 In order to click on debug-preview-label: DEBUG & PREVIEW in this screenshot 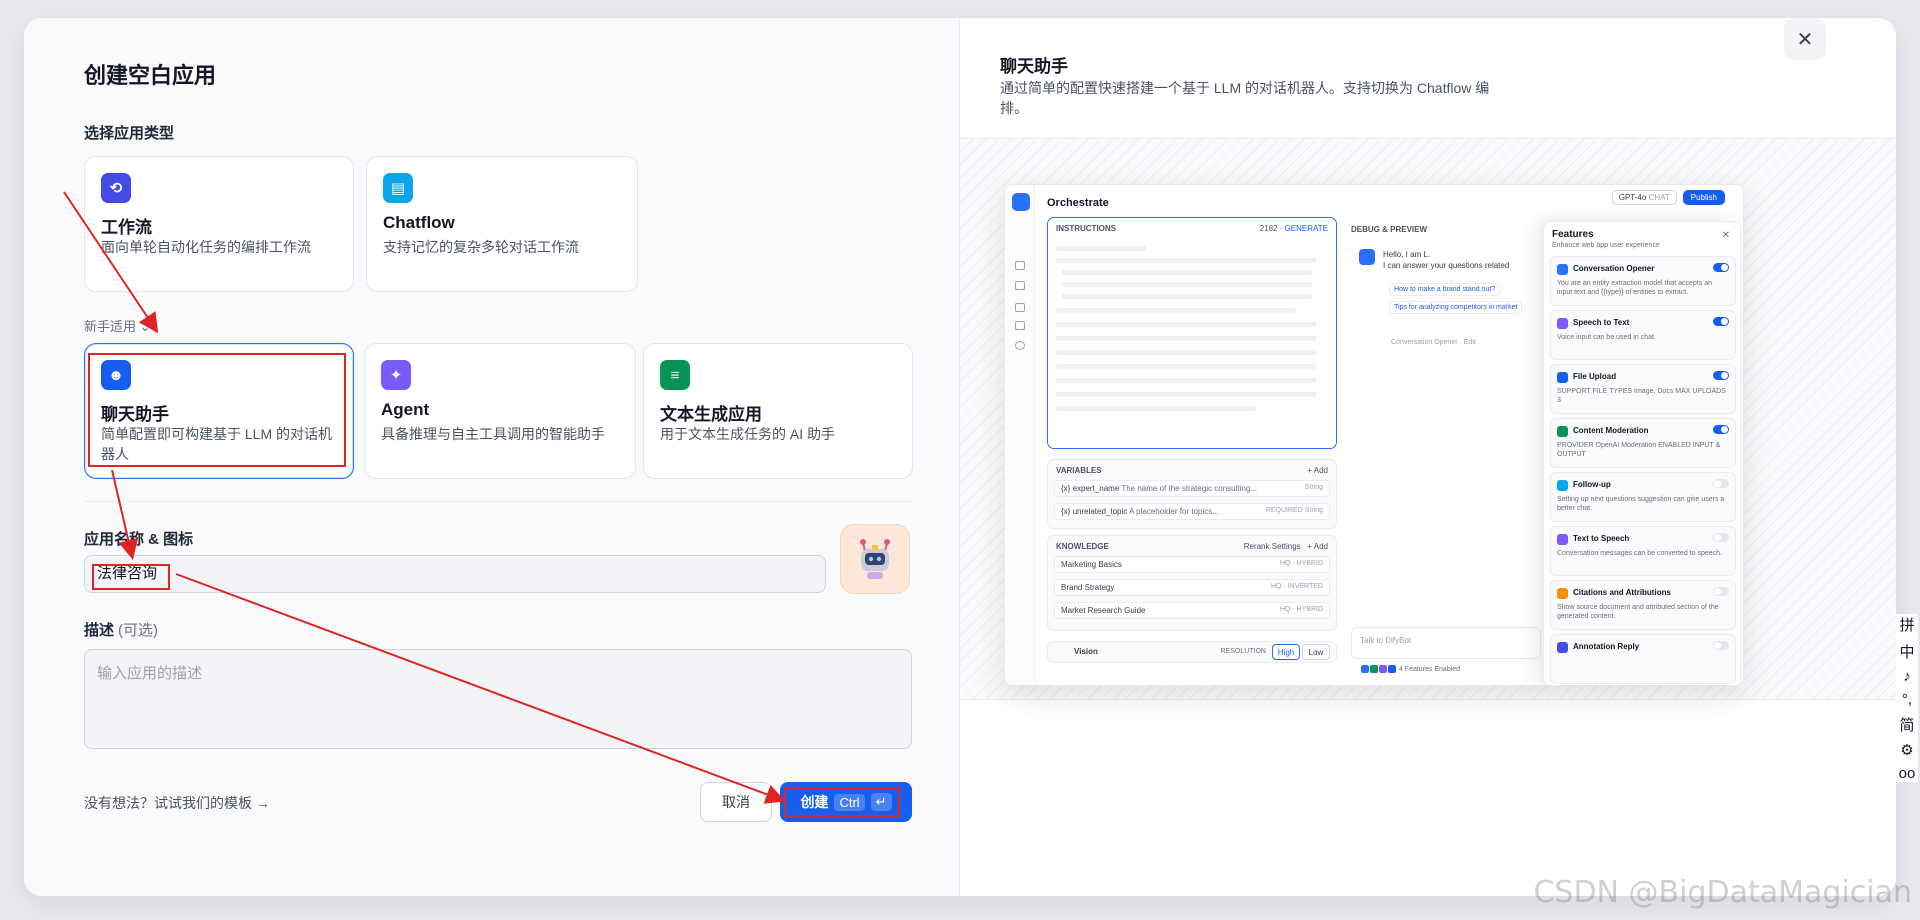, I will do `click(1389, 229)`.